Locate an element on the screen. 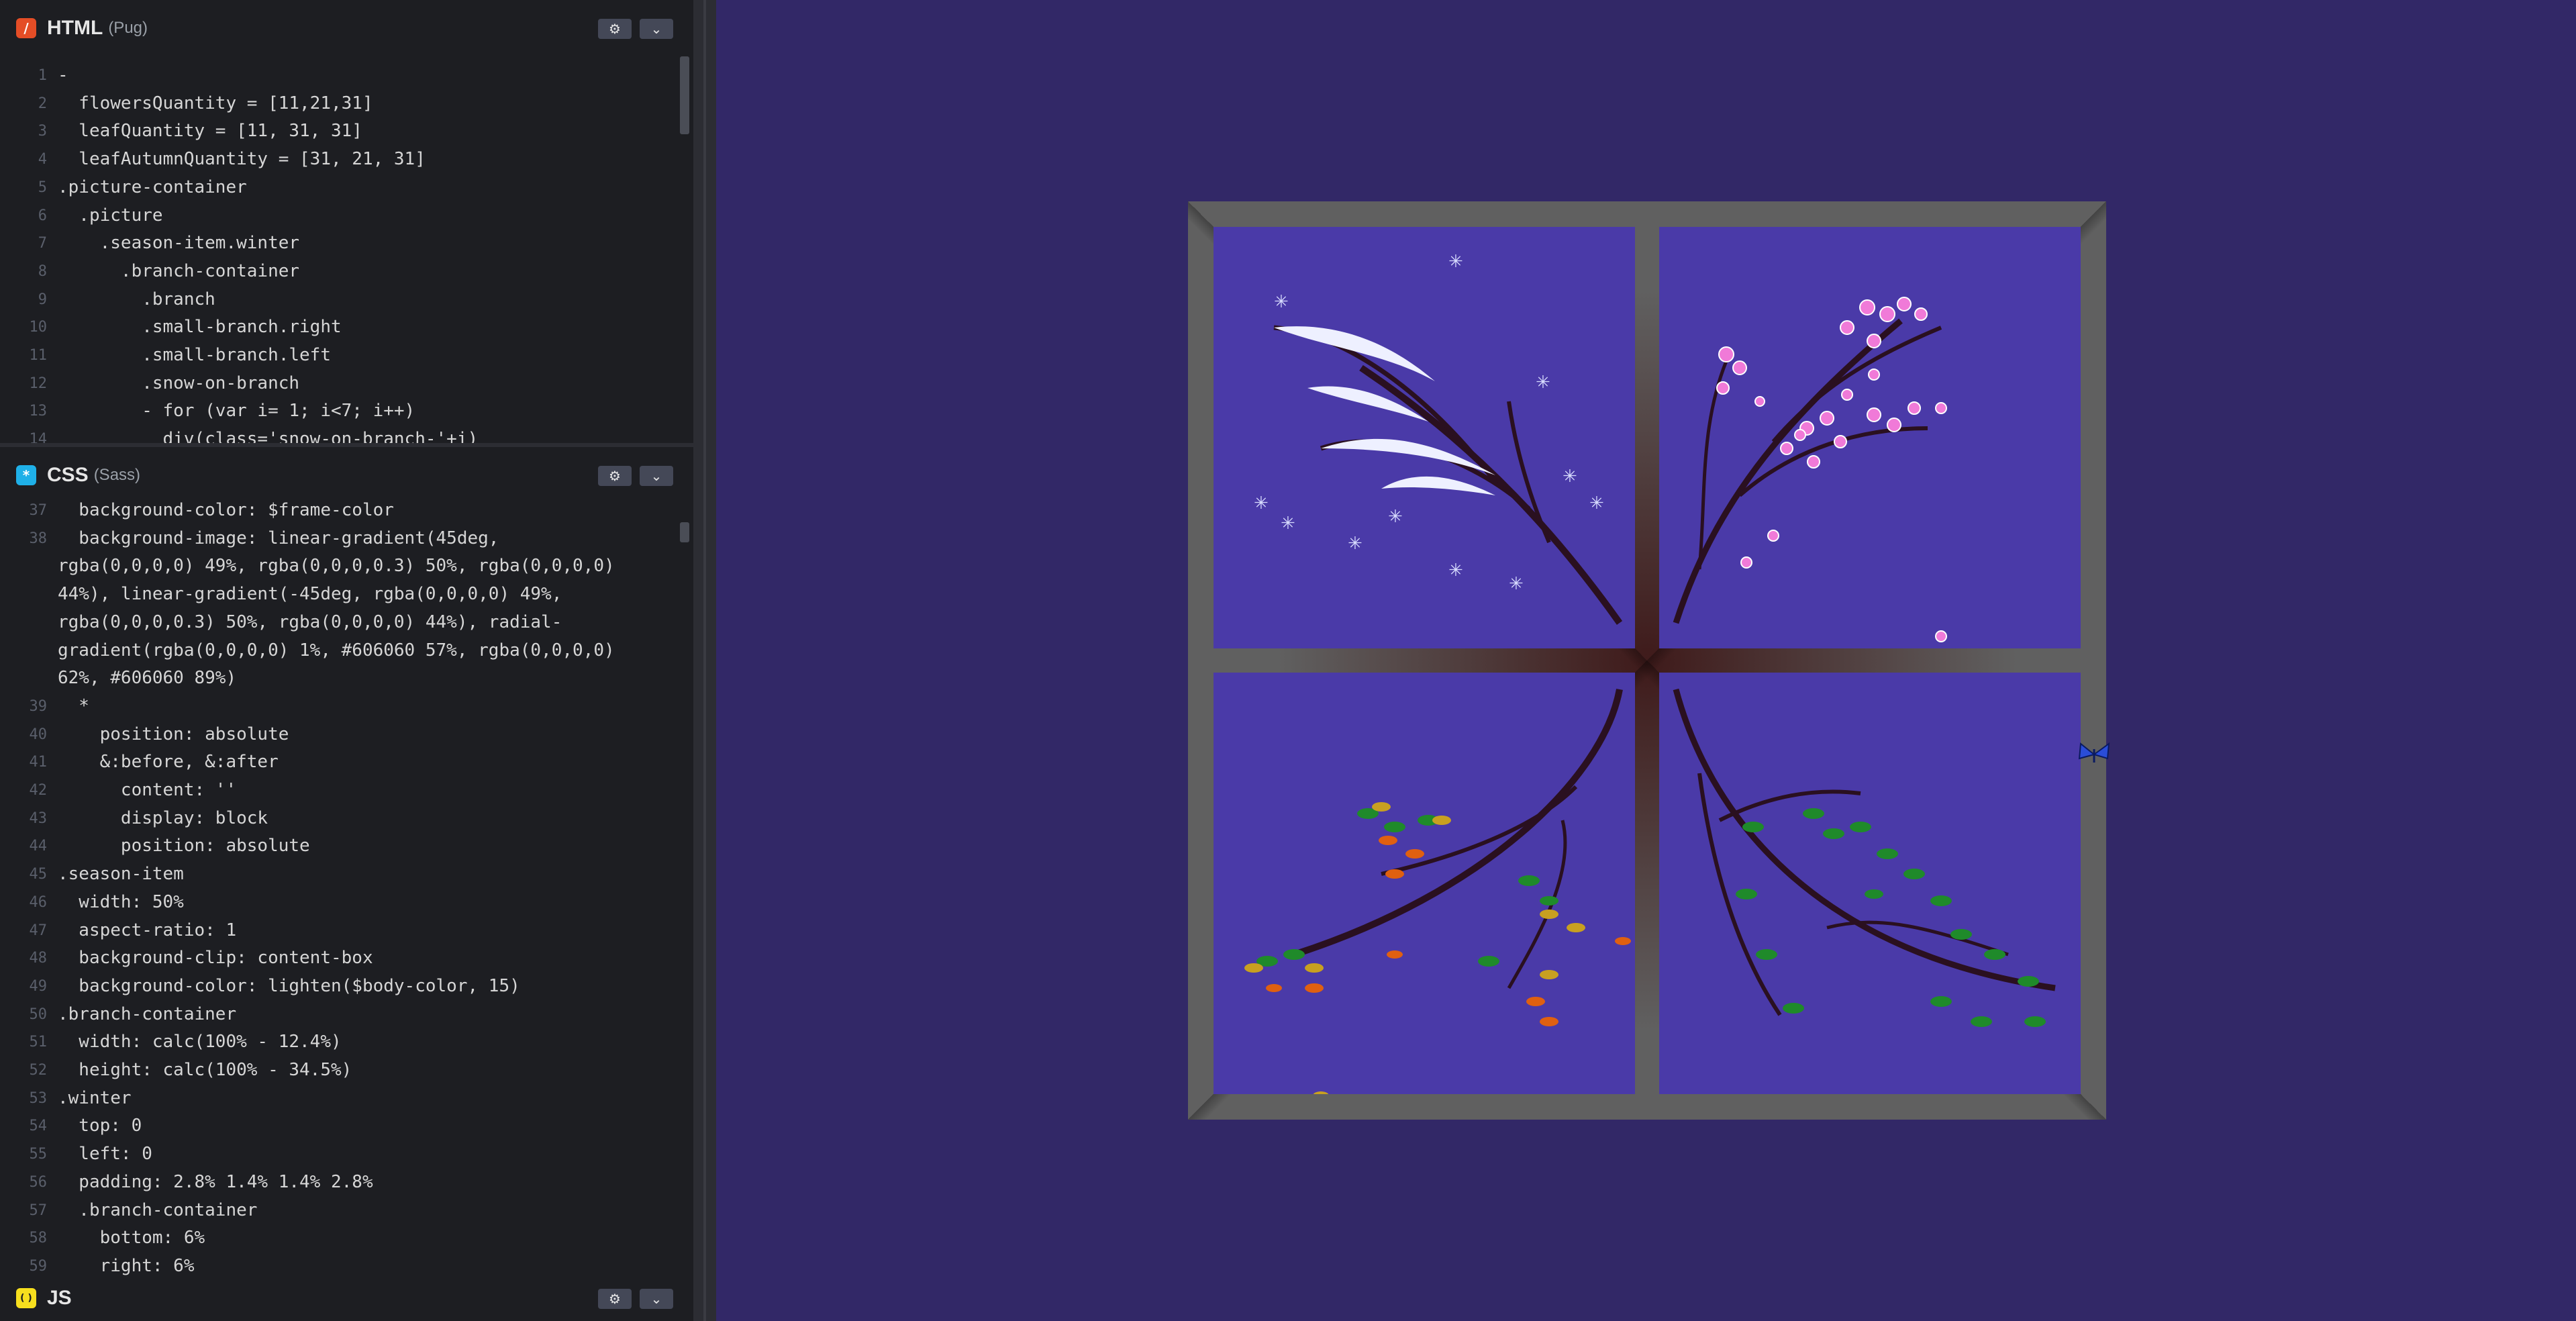 The height and width of the screenshot is (1321, 2576). line-number: 38 is located at coordinates (38, 539).